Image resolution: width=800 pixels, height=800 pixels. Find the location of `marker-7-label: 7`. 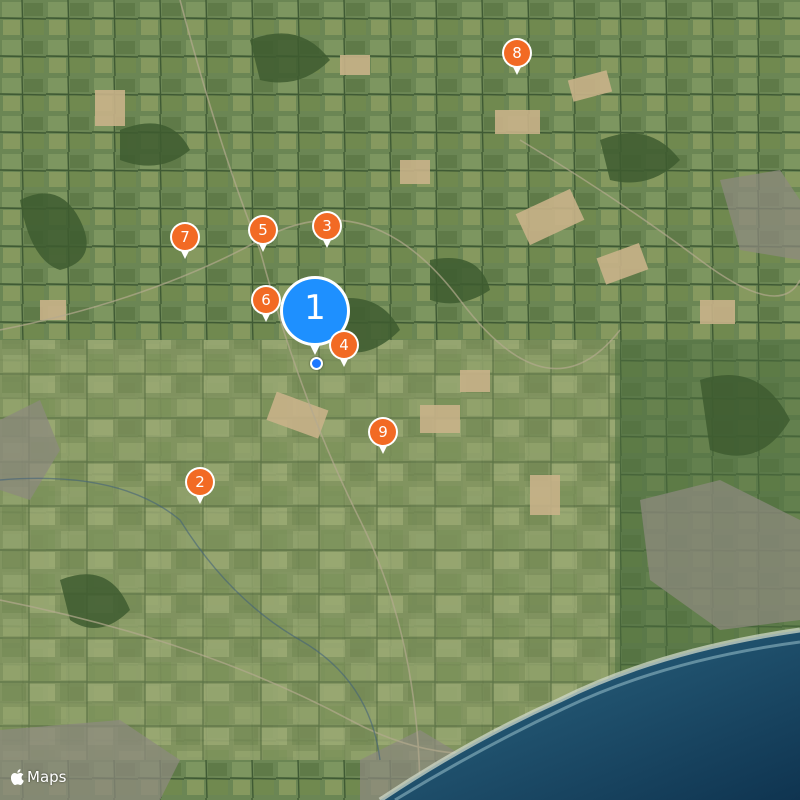

marker-7-label: 7 is located at coordinates (185, 237).